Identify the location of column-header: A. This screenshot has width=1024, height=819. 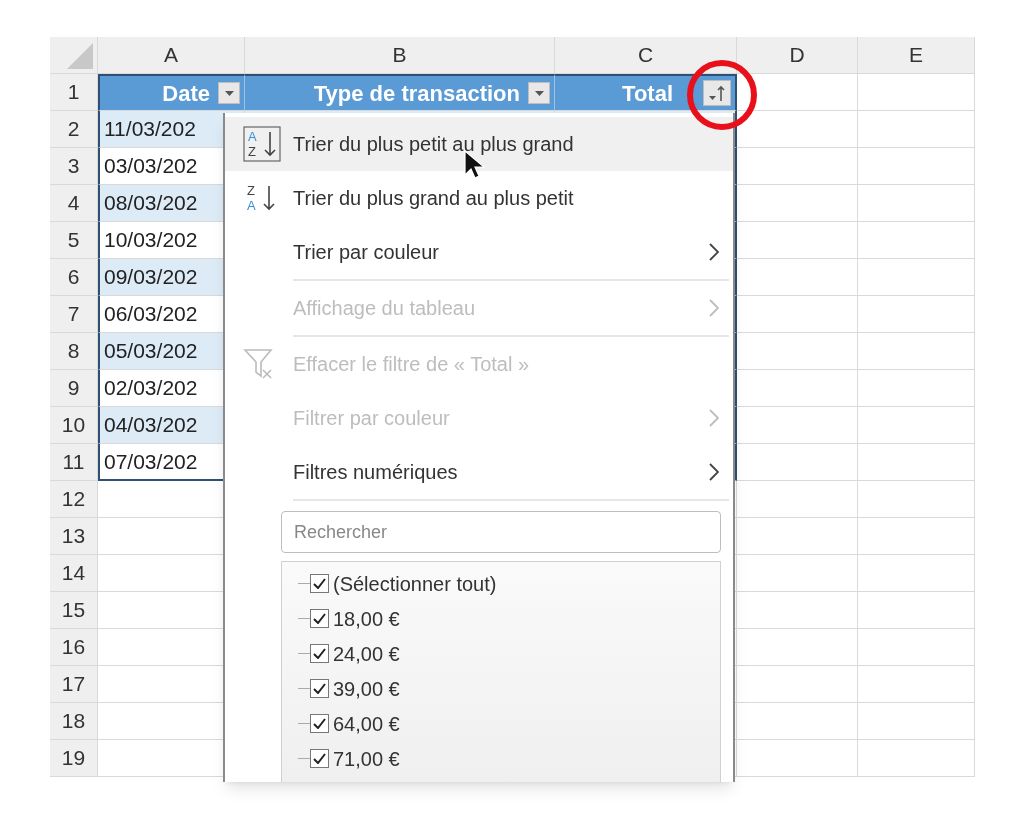
(171, 55).